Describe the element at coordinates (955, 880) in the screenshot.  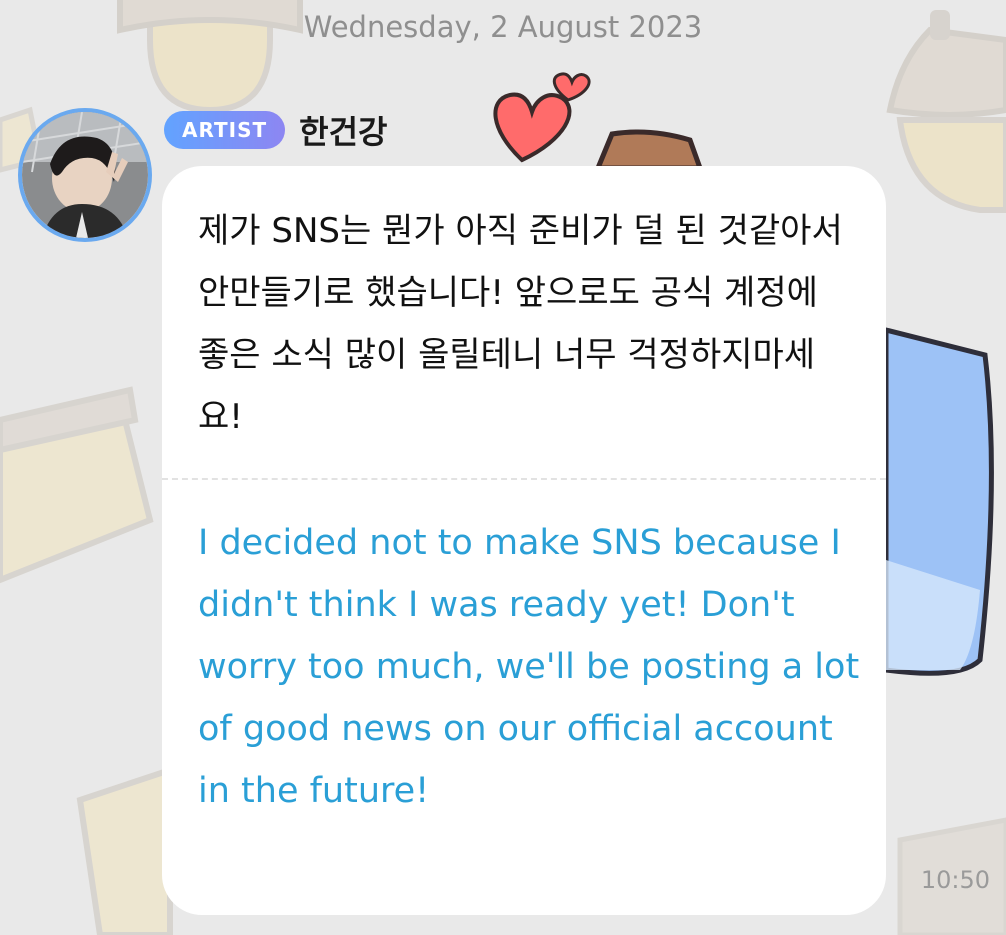
I see `message-timestamp: 10:50` at that location.